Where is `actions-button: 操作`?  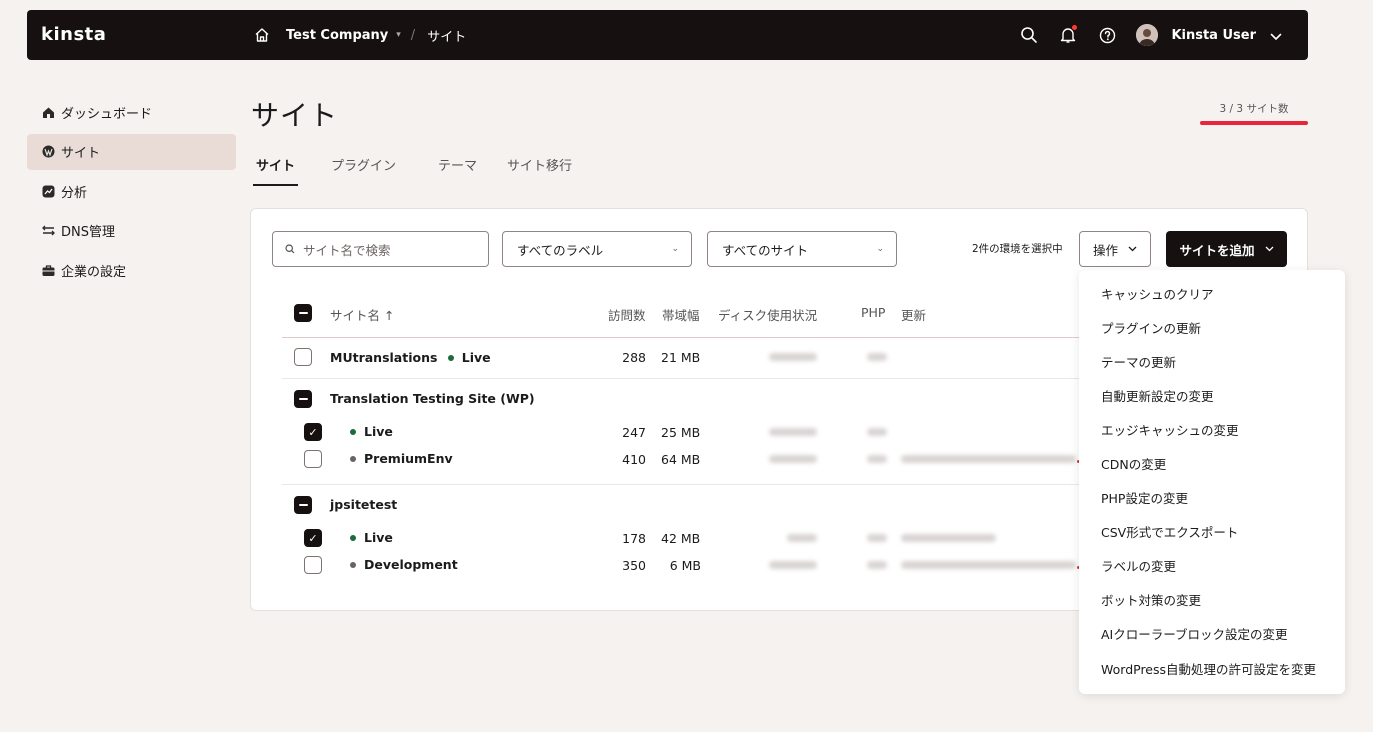 actions-button: 操作 is located at coordinates (1115, 249).